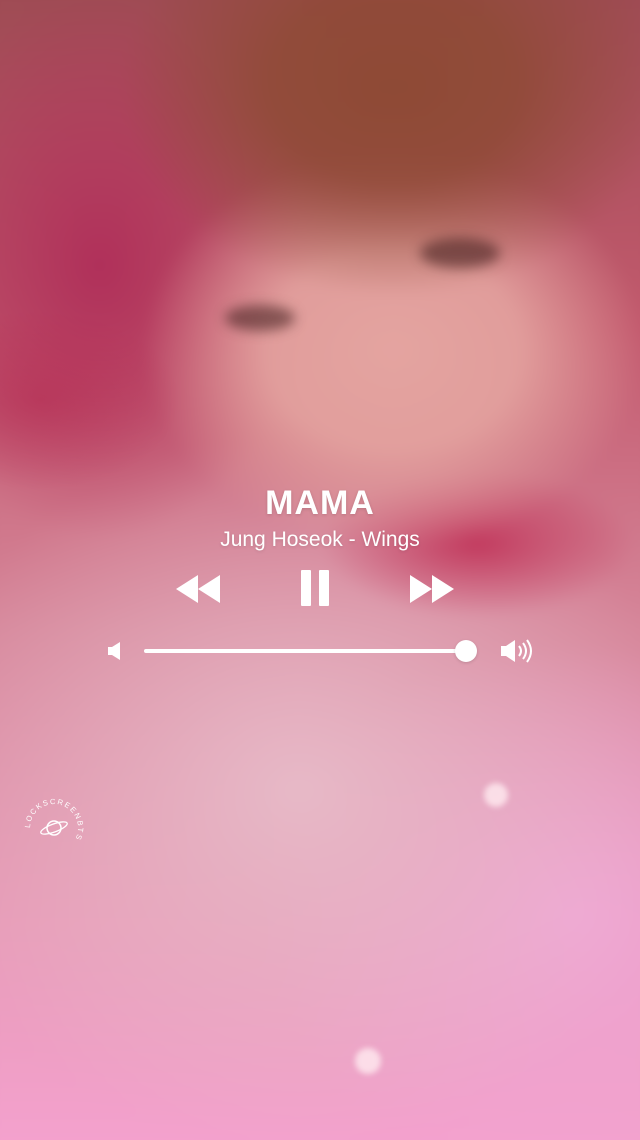  I want to click on volume-slider-thumb, so click(466, 651).